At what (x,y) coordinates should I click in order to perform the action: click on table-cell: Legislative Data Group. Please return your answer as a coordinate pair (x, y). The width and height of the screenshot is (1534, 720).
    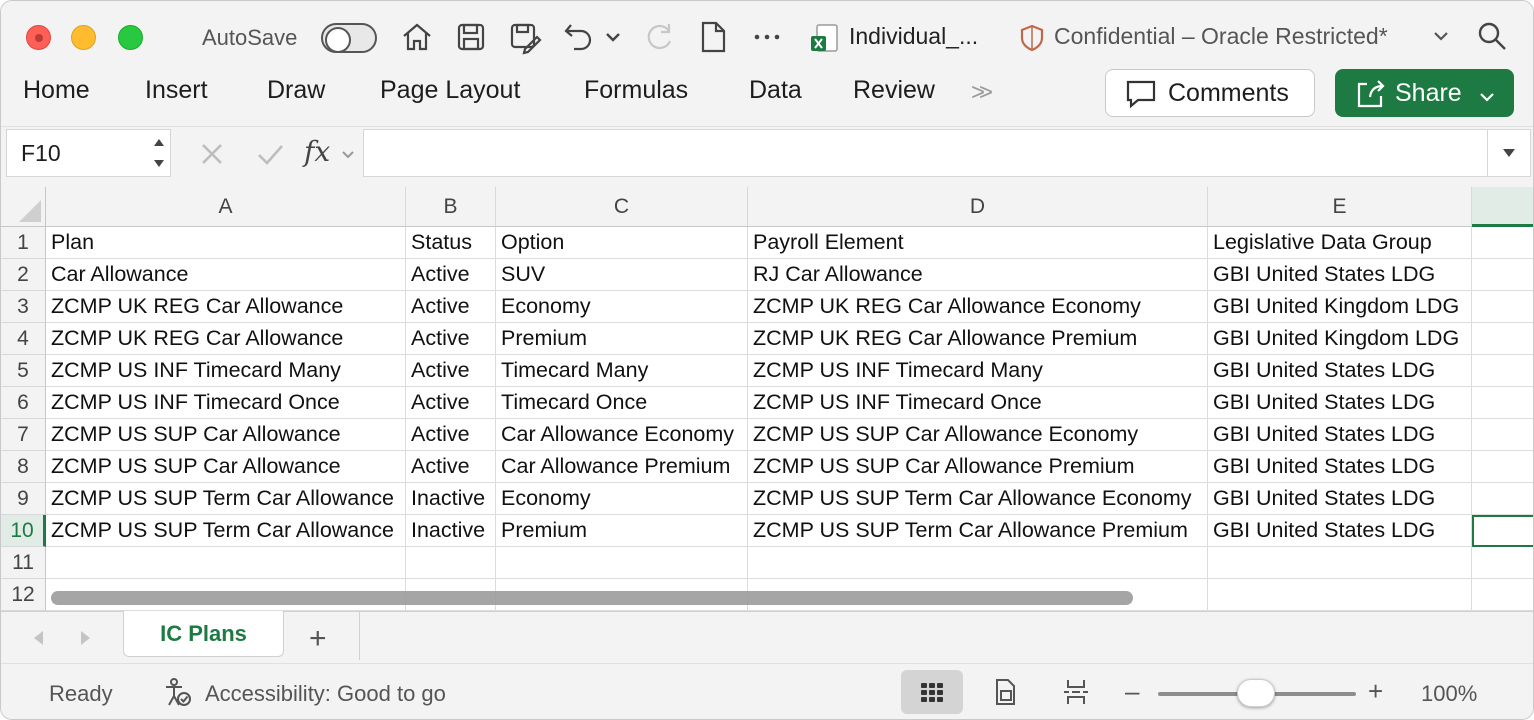
    Looking at the image, I should click on (1340, 243).